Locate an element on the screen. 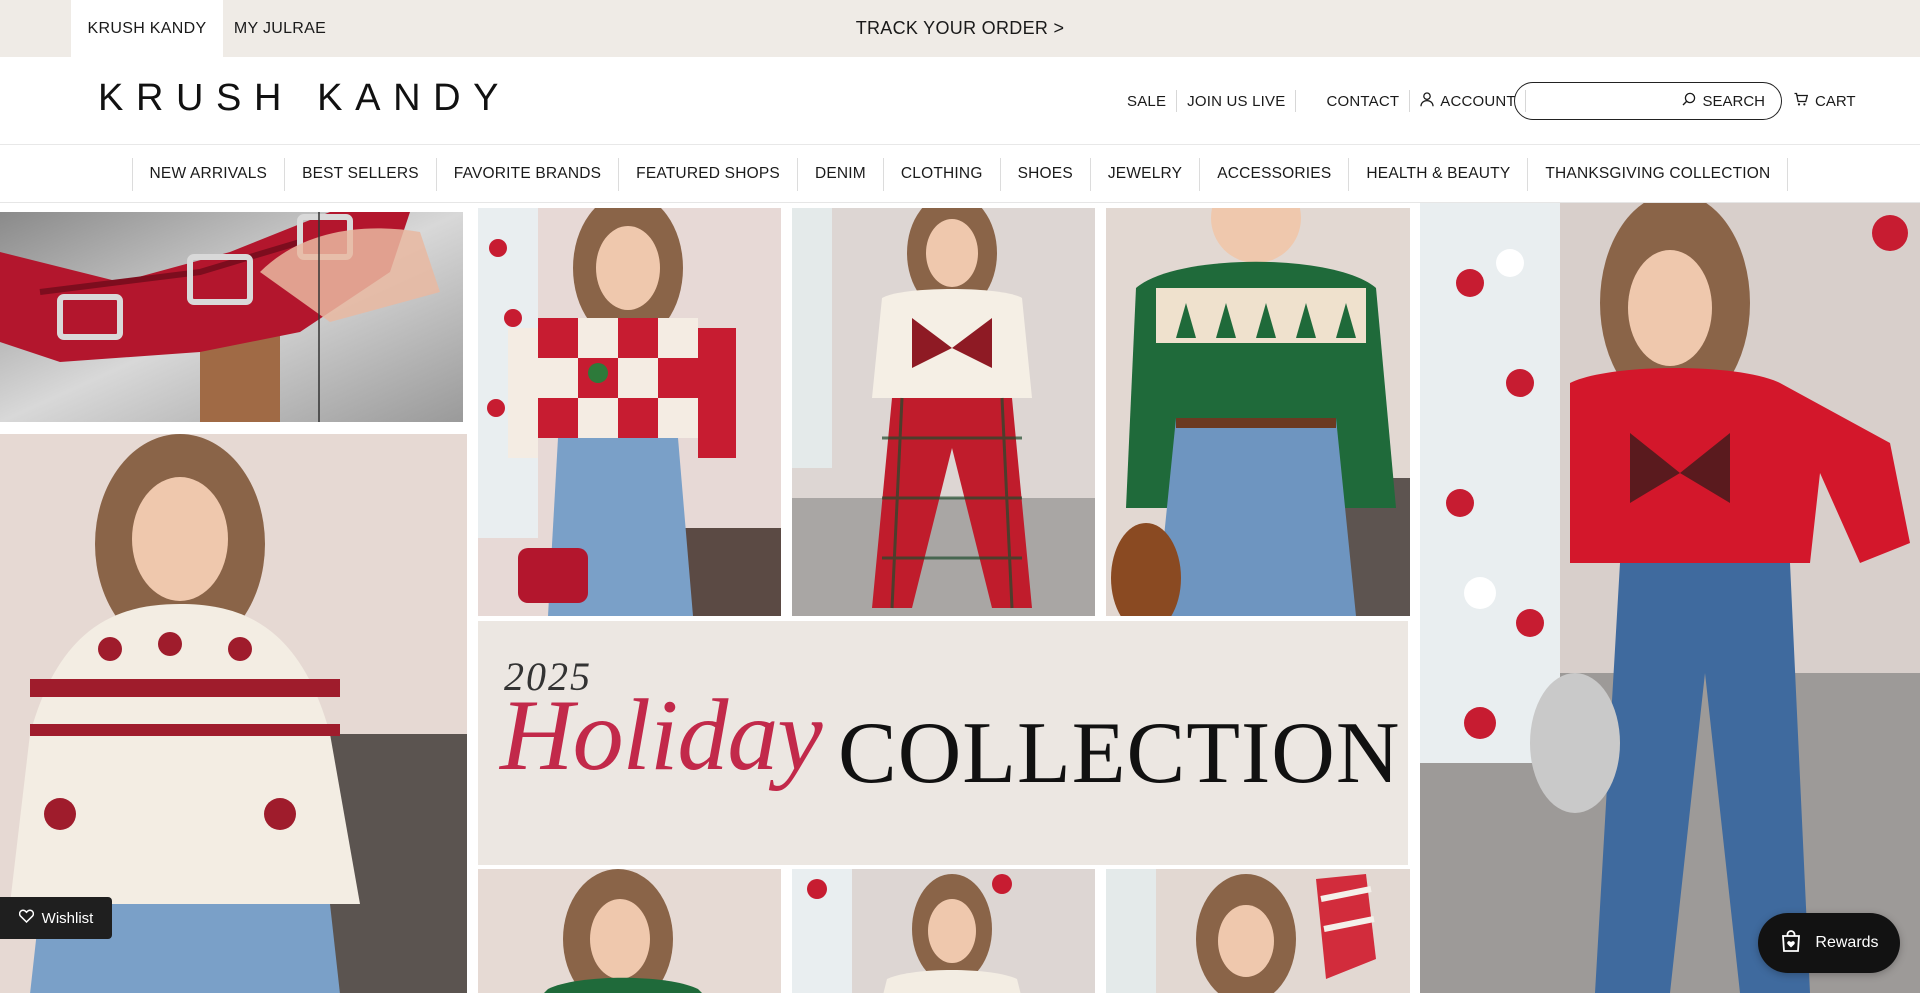 The height and width of the screenshot is (993, 1920). hero-tile-stocking is located at coordinates (1258, 931).